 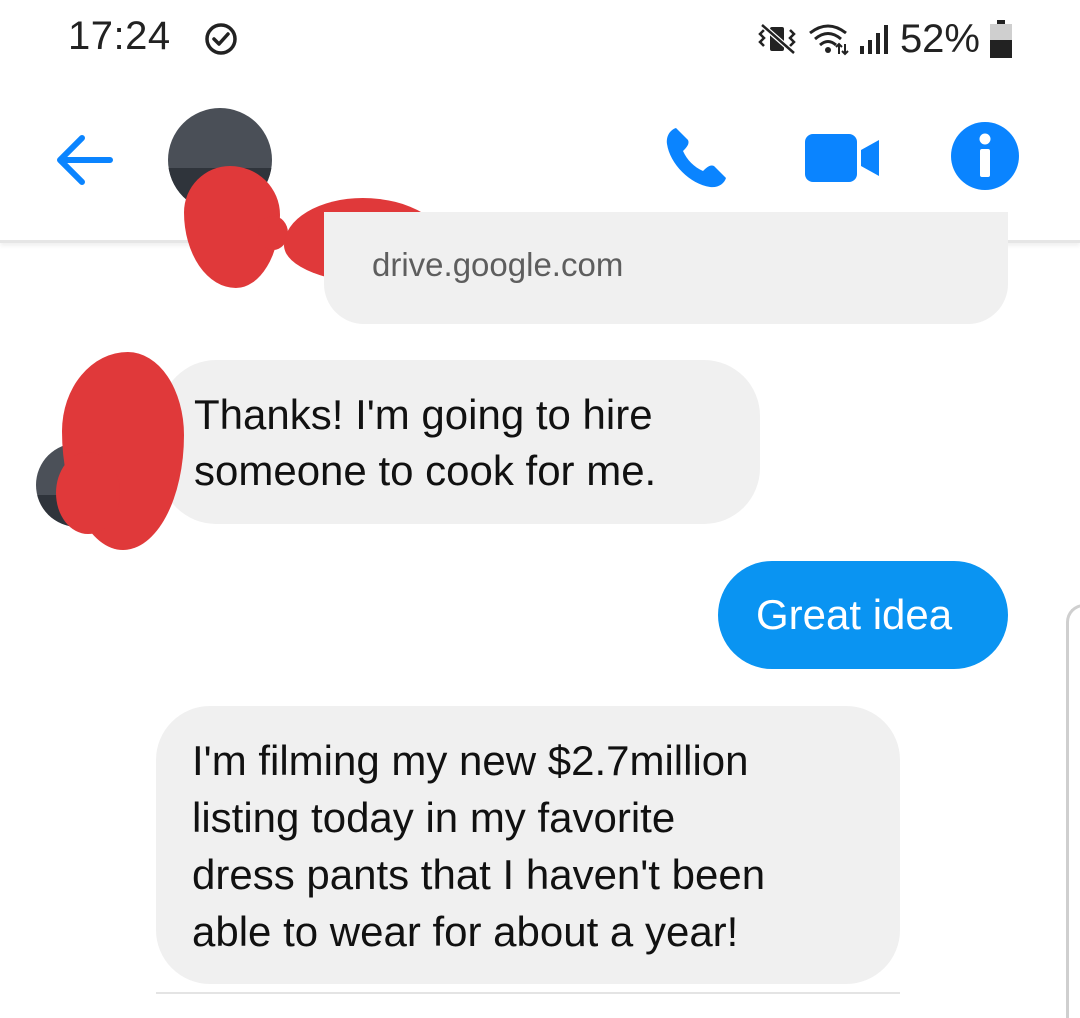 What do you see at coordinates (497, 265) in the screenshot?
I see `link-preview-domain: drive.google.com` at bounding box center [497, 265].